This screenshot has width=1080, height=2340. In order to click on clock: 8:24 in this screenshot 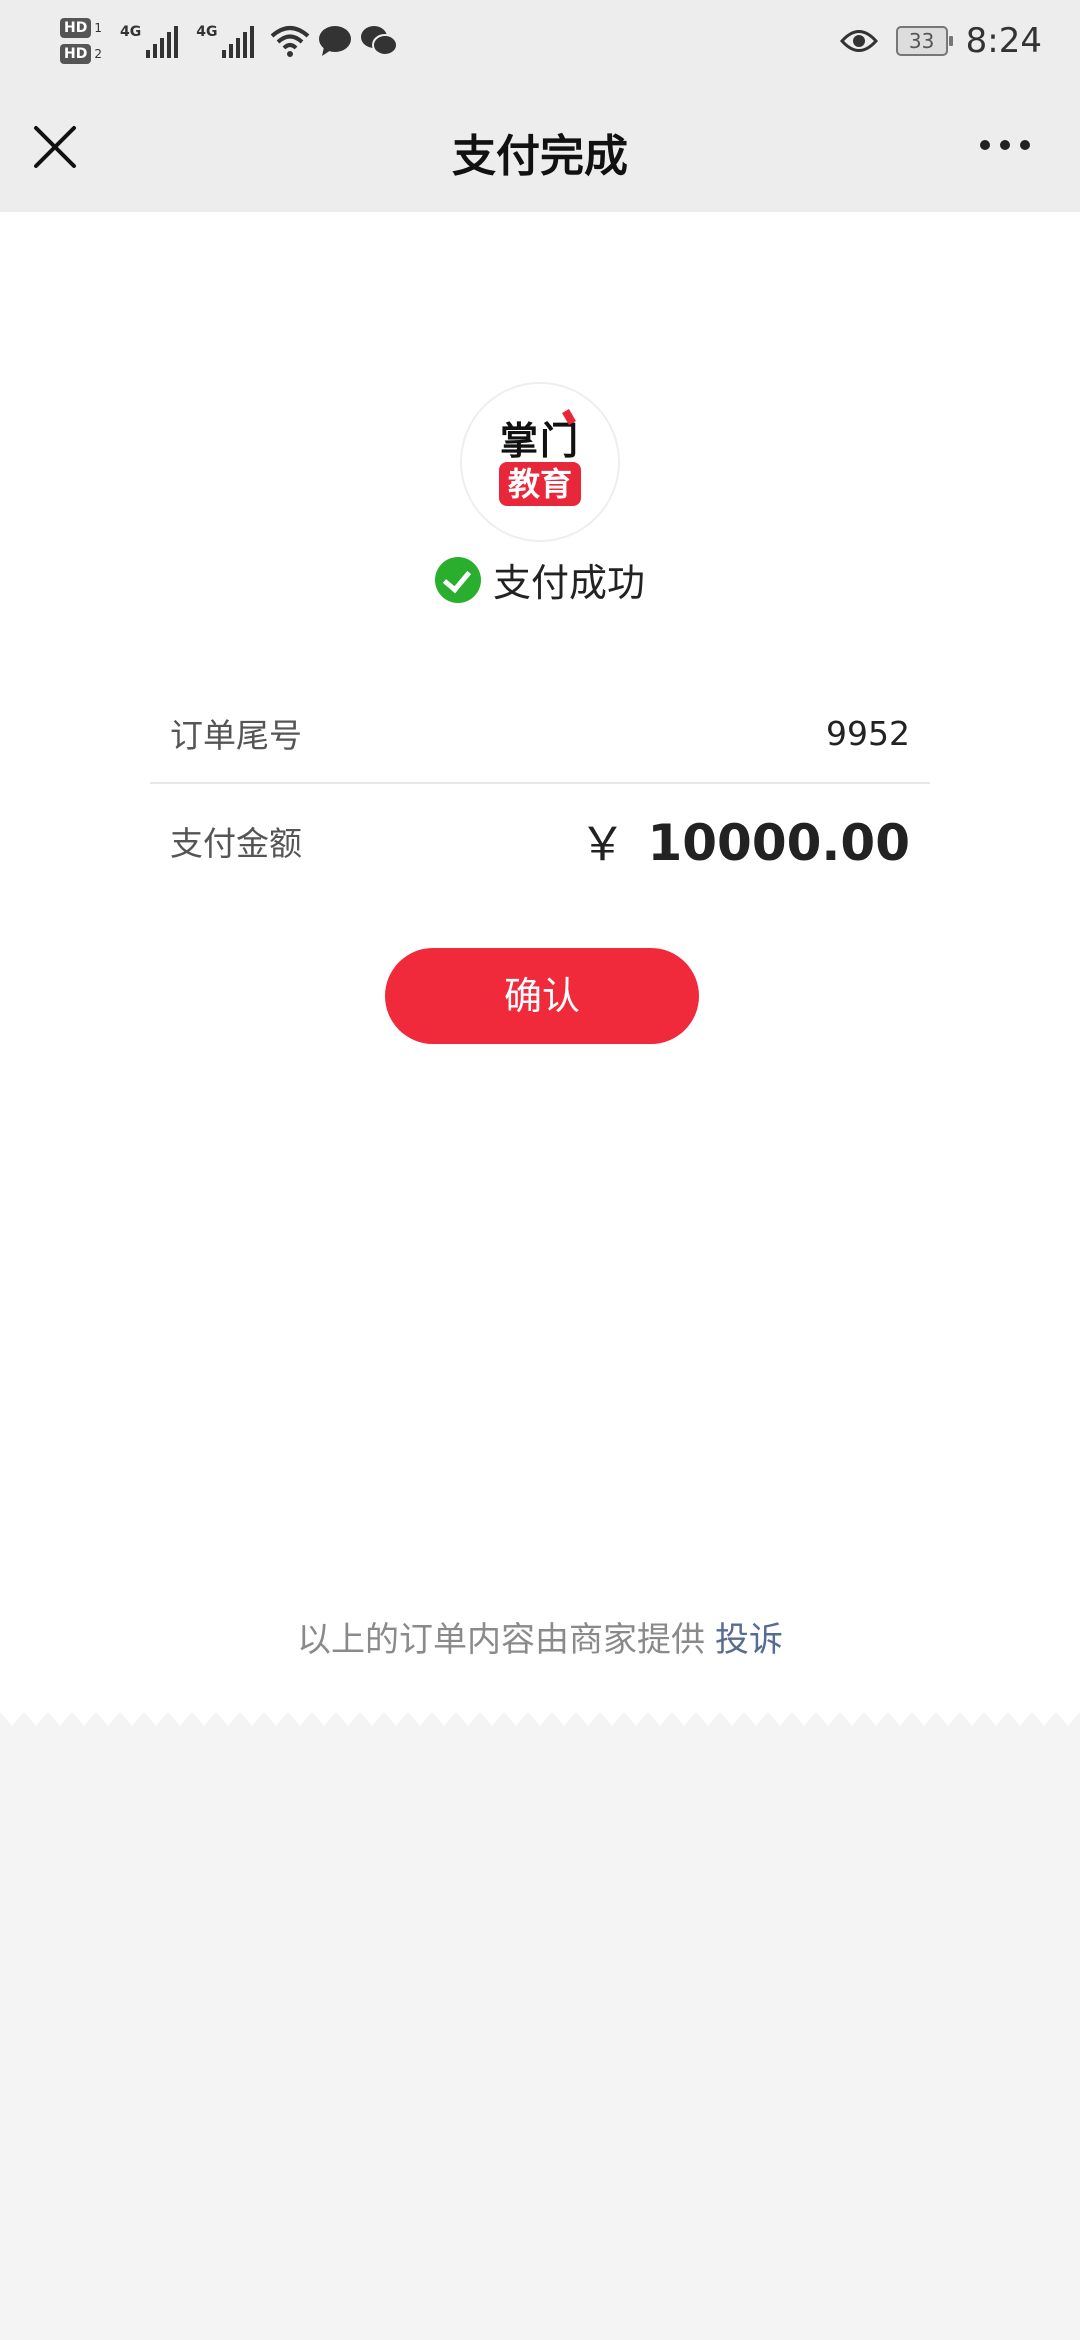, I will do `click(1003, 41)`.